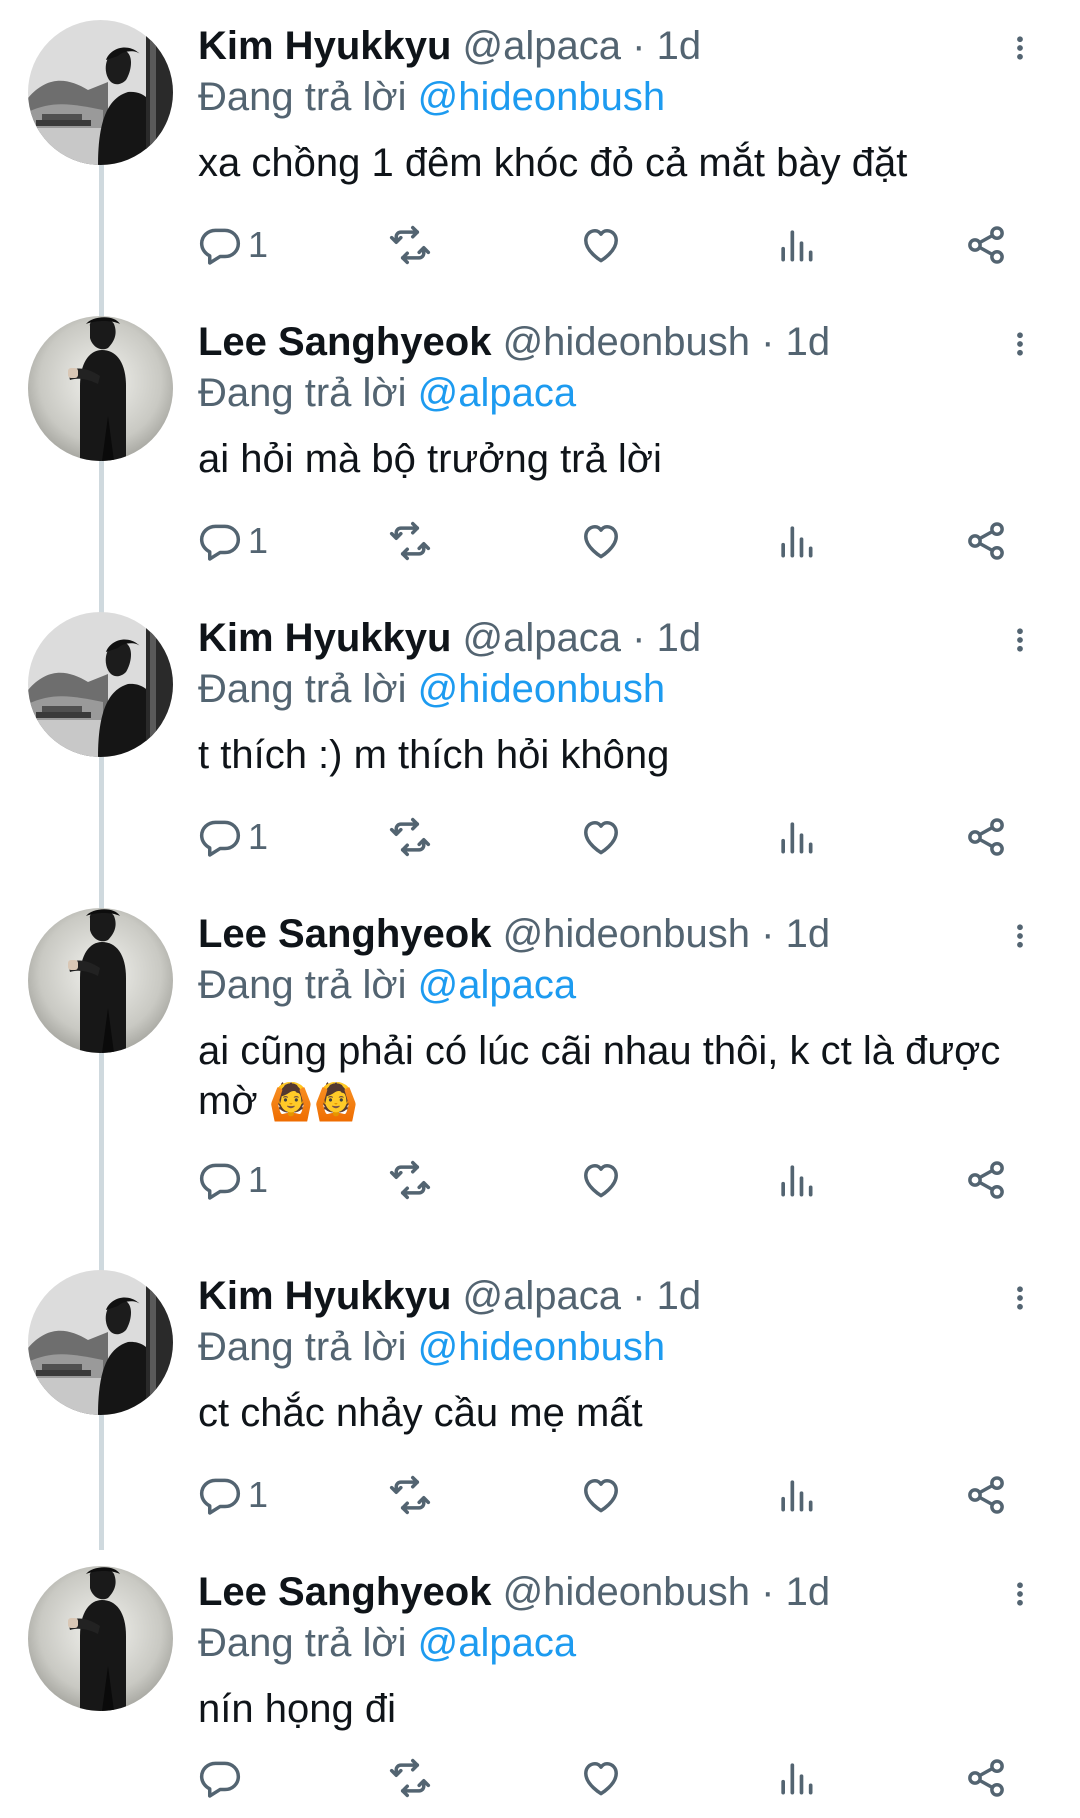 Image resolution: width=1080 pixels, height=1818 pixels. I want to click on tweet-header: Kim Hyukkyu @alpaca · 1d, so click(449, 1296).